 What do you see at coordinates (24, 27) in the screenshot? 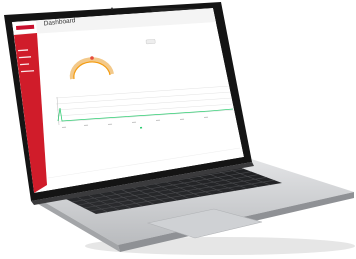
I see `brand-logo` at bounding box center [24, 27].